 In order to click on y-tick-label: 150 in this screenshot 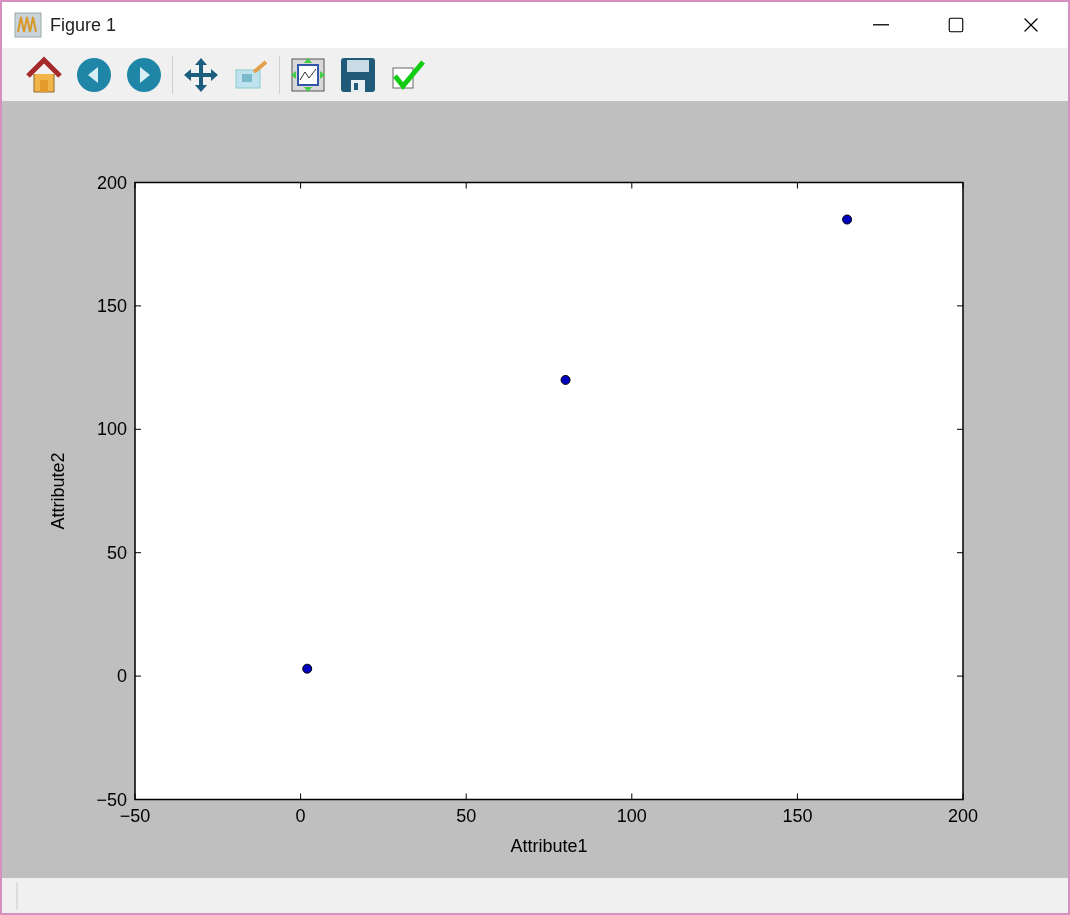, I will do `click(111, 305)`.